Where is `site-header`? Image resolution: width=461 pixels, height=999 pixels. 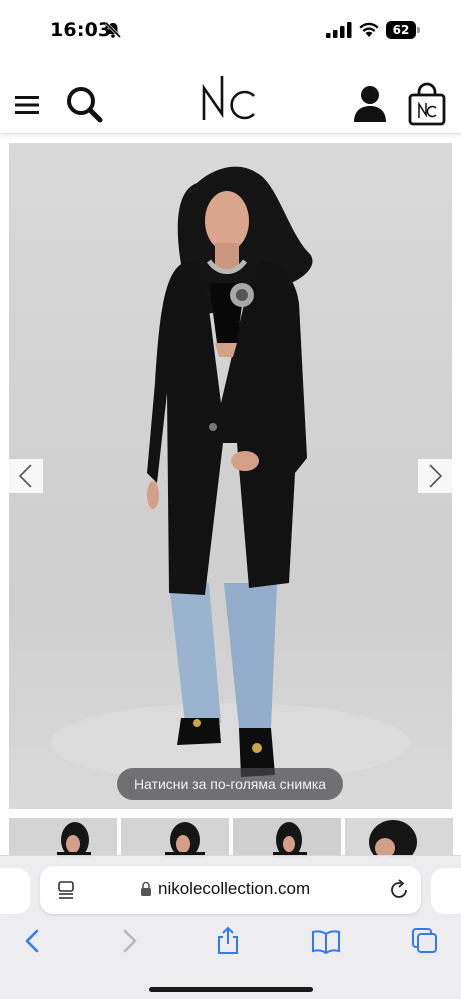 site-header is located at coordinates (230, 98).